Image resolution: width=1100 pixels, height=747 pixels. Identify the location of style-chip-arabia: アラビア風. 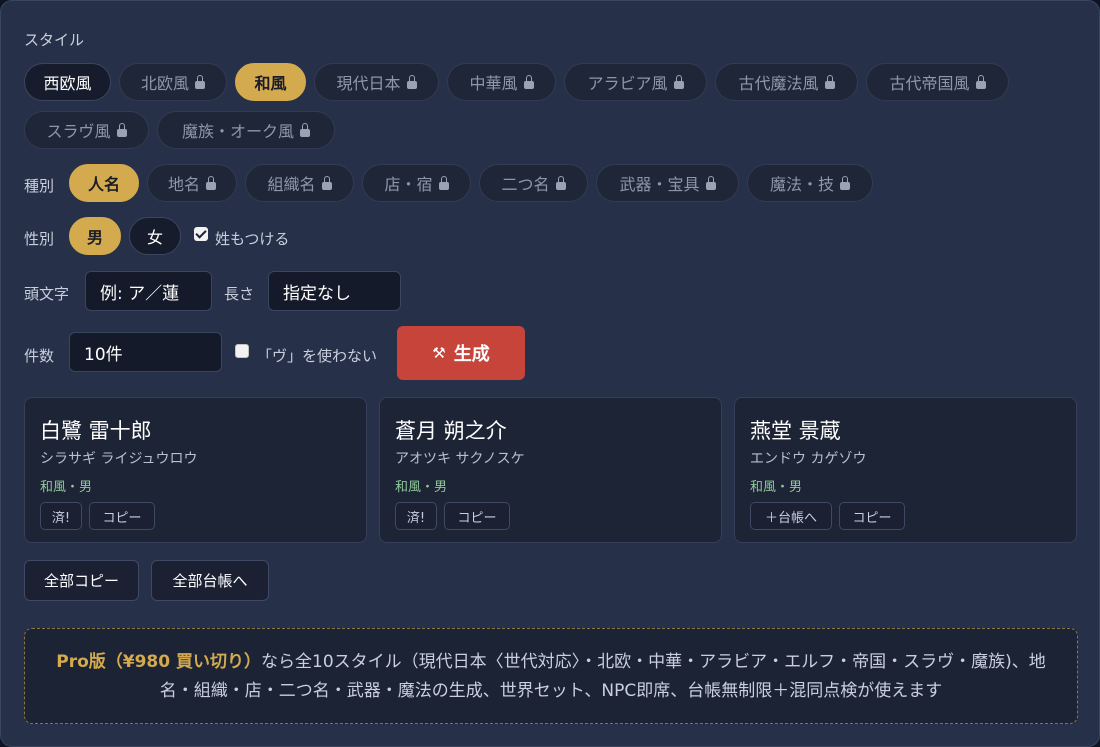
(635, 82).